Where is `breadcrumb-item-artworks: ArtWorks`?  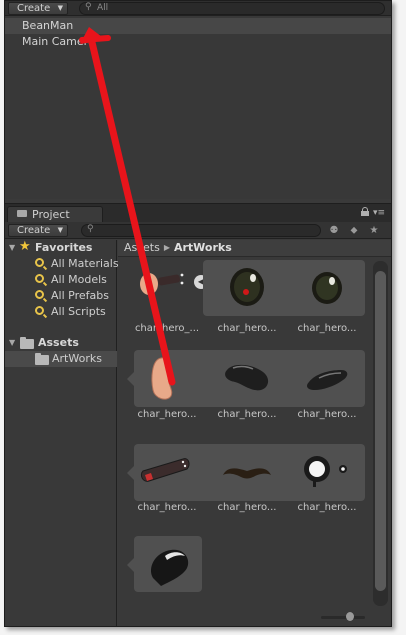 breadcrumb-item-artworks: ArtWorks is located at coordinates (203, 247).